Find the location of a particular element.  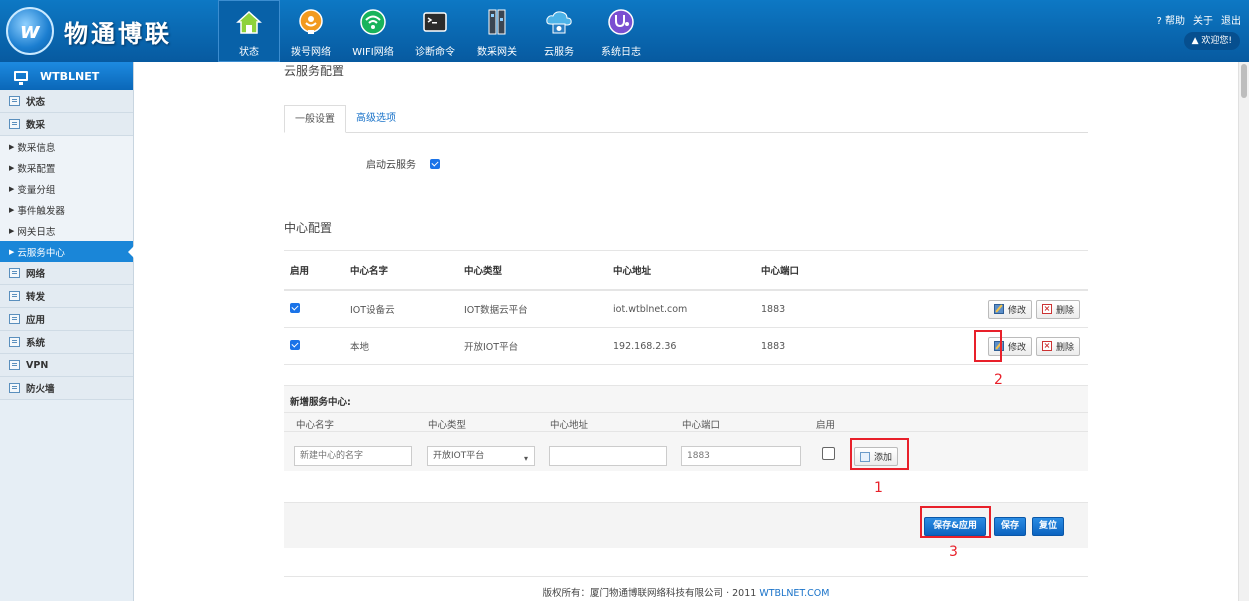

col-header-type: 中心类型 is located at coordinates (483, 271).